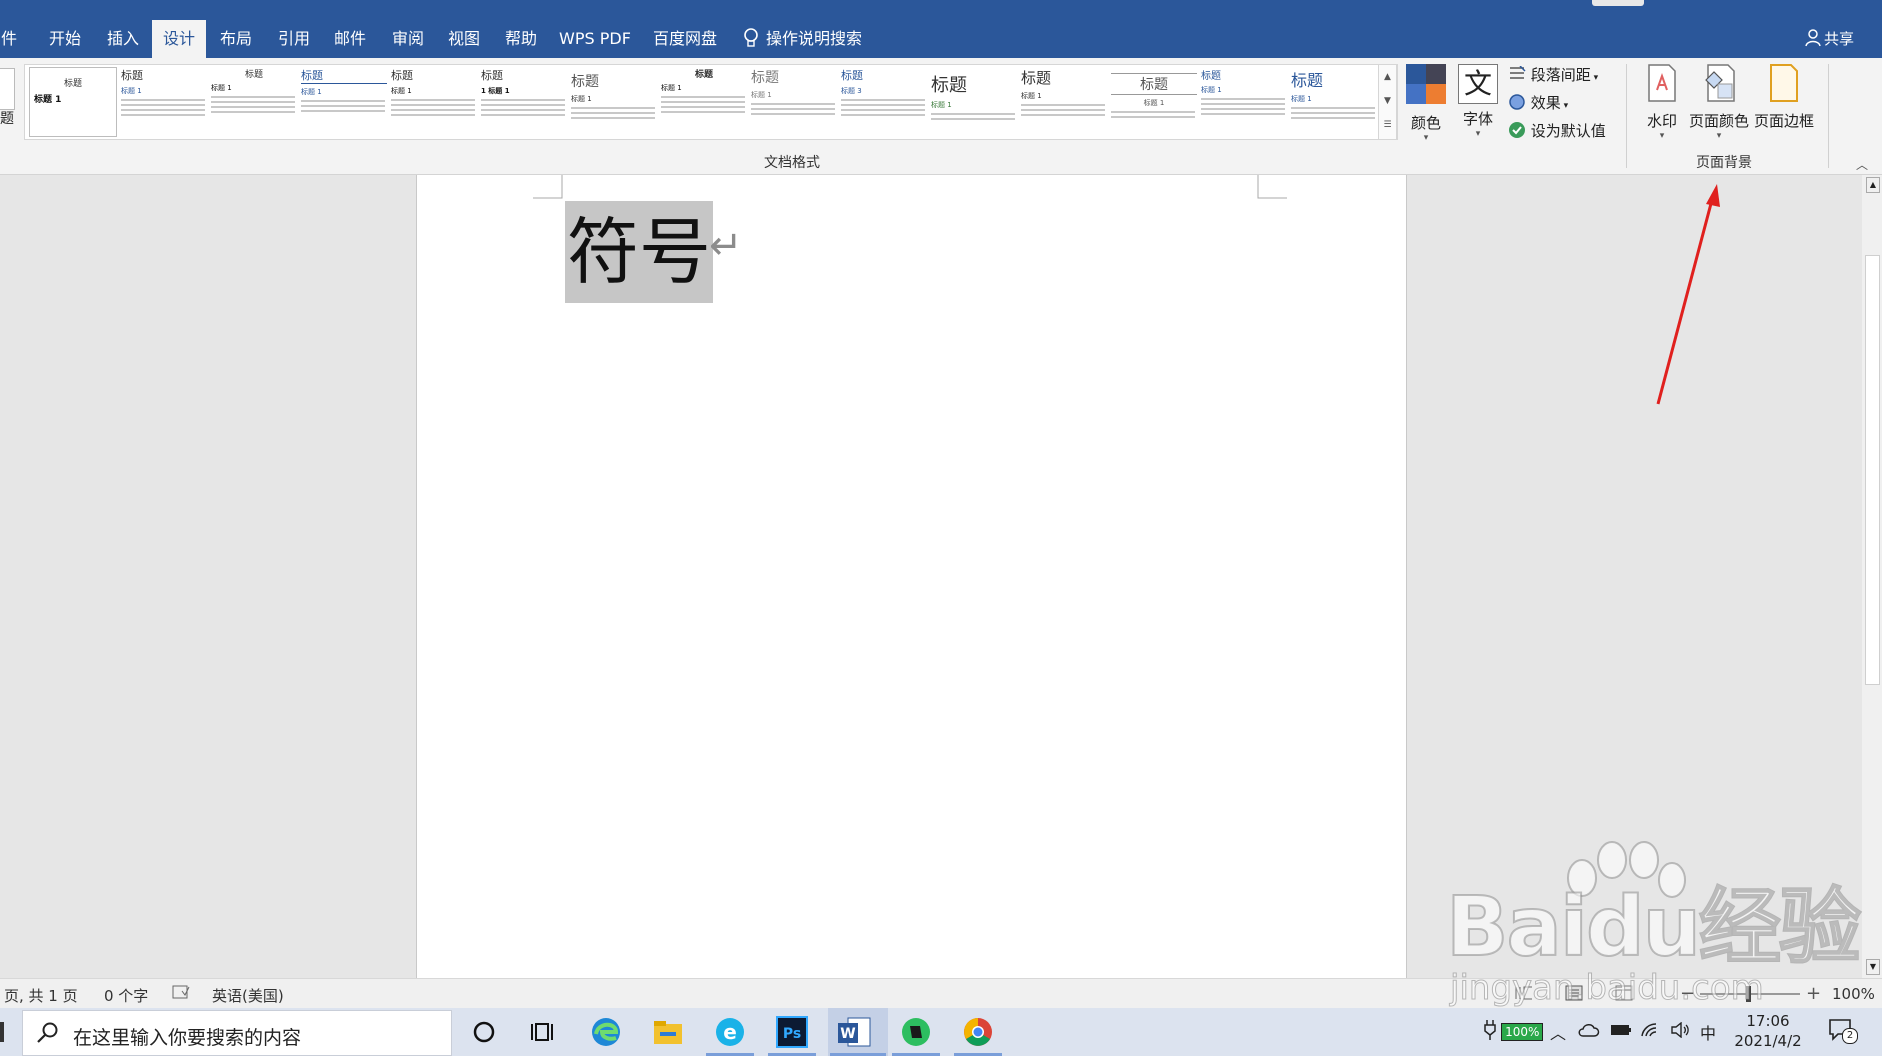  Describe the element at coordinates (521, 39) in the screenshot. I see `tab-help: 帮助` at that location.